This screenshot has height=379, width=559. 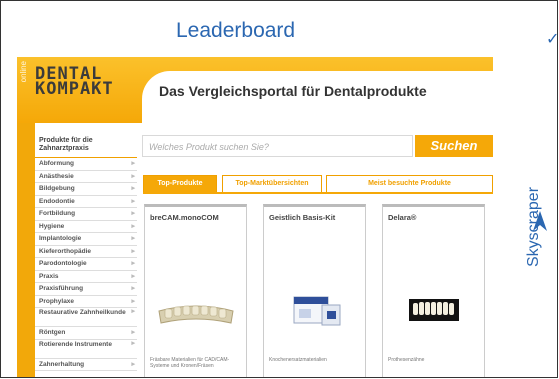 I want to click on product-card: Delara® Prothesenzähne, so click(x=433, y=290).